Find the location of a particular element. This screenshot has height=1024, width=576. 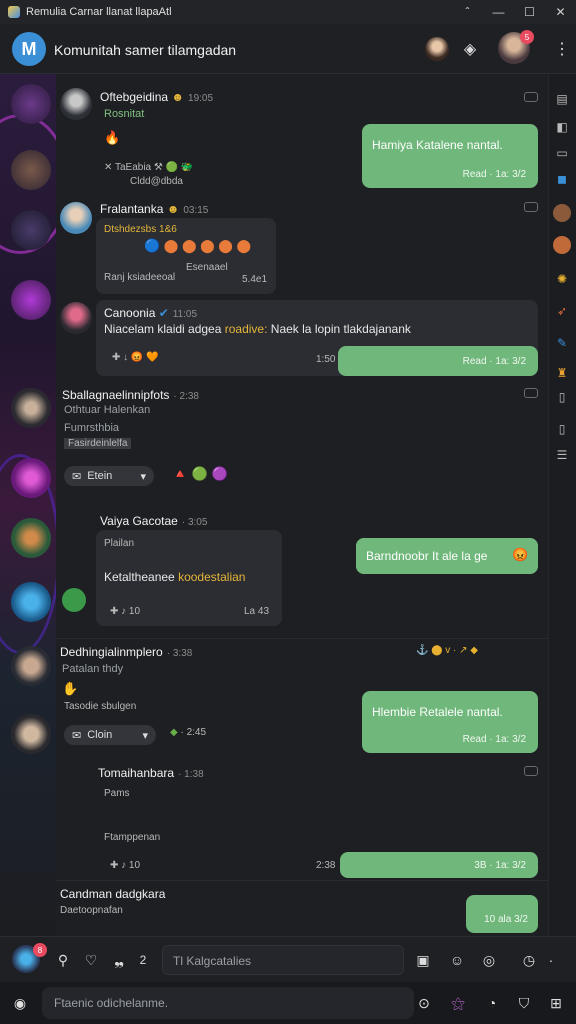

fire-emoji: 🔥 is located at coordinates (112, 137).